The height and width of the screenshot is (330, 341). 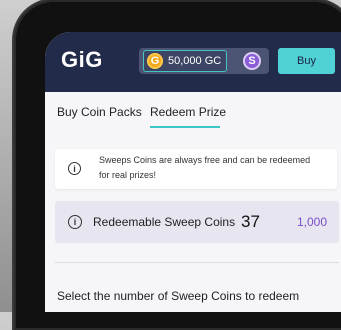 I want to click on gig-logo: GiG, so click(x=82, y=60).